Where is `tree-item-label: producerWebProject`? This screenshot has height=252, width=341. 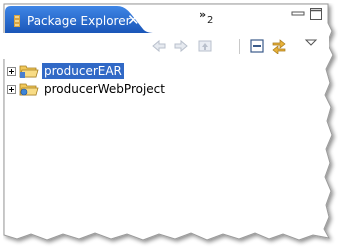 tree-item-label: producerWebProject is located at coordinates (104, 89).